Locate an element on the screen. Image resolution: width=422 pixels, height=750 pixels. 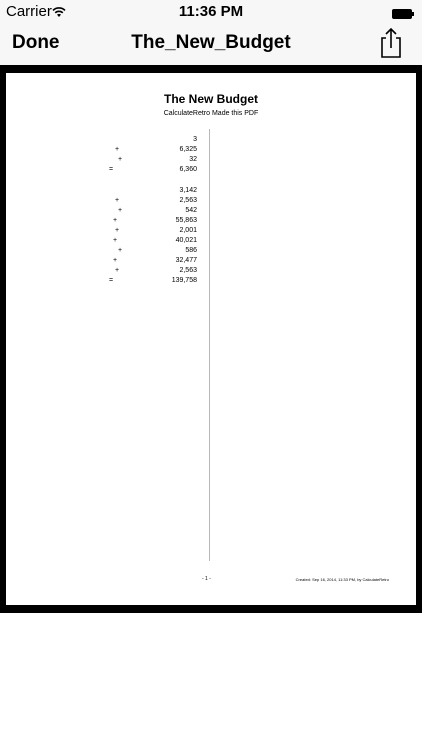
tape-line: +6,325 is located at coordinates (151, 151).